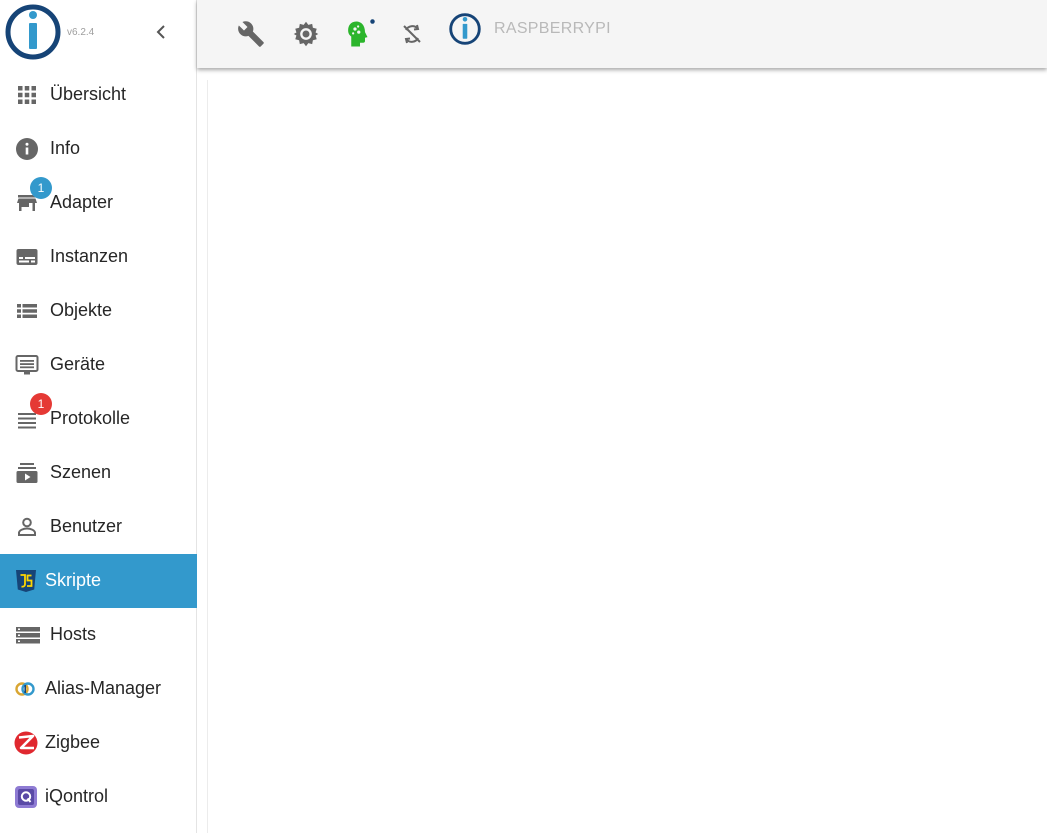  I want to click on javascript-icon, so click(26, 581).